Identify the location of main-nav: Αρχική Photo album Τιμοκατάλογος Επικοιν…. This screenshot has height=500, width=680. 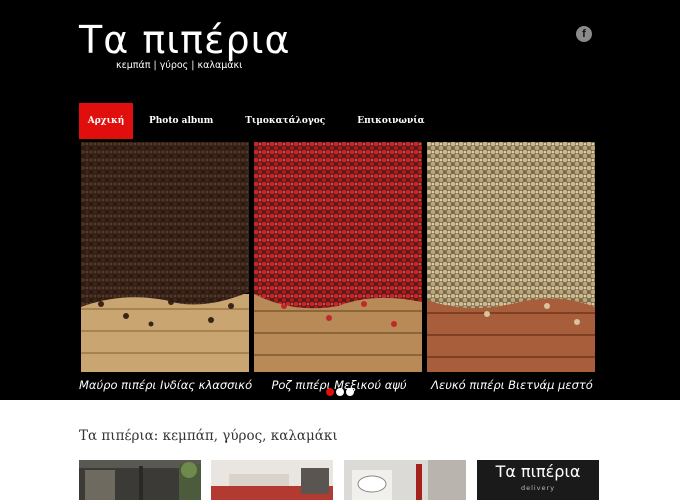
(260, 121).